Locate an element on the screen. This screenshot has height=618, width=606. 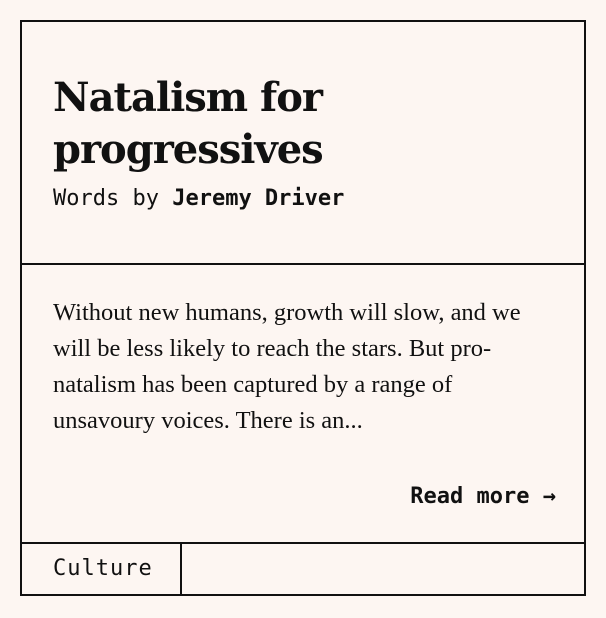
category-label: Culture is located at coordinates (103, 568).